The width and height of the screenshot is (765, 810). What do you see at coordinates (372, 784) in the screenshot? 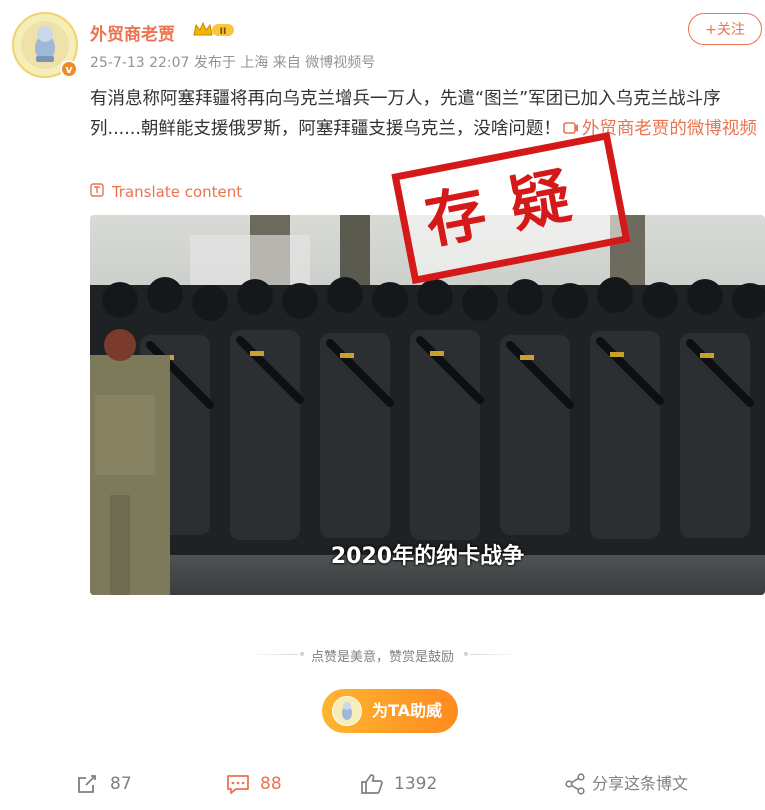
I see `like-icon` at bounding box center [372, 784].